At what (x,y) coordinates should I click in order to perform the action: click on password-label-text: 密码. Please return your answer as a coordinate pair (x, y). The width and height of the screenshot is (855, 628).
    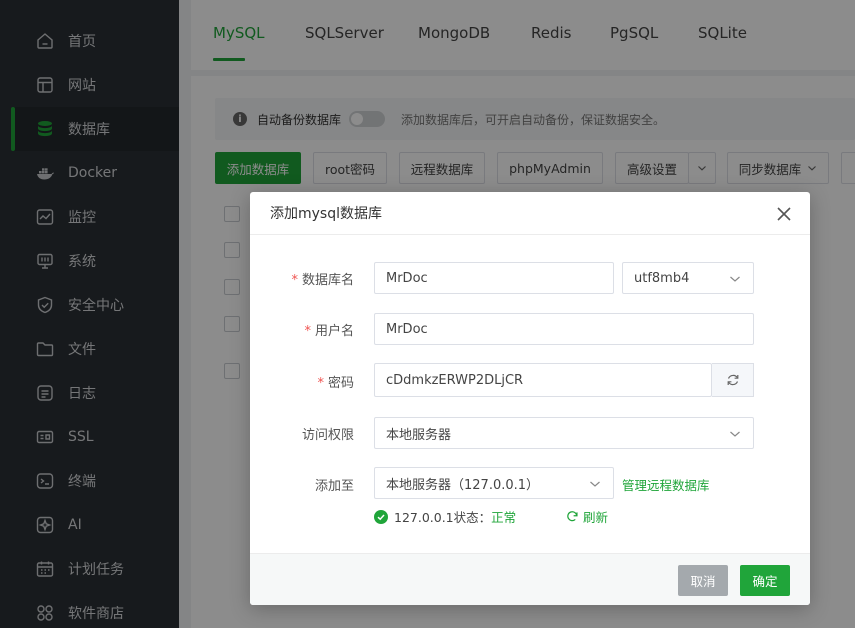
    Looking at the image, I should click on (340, 383).